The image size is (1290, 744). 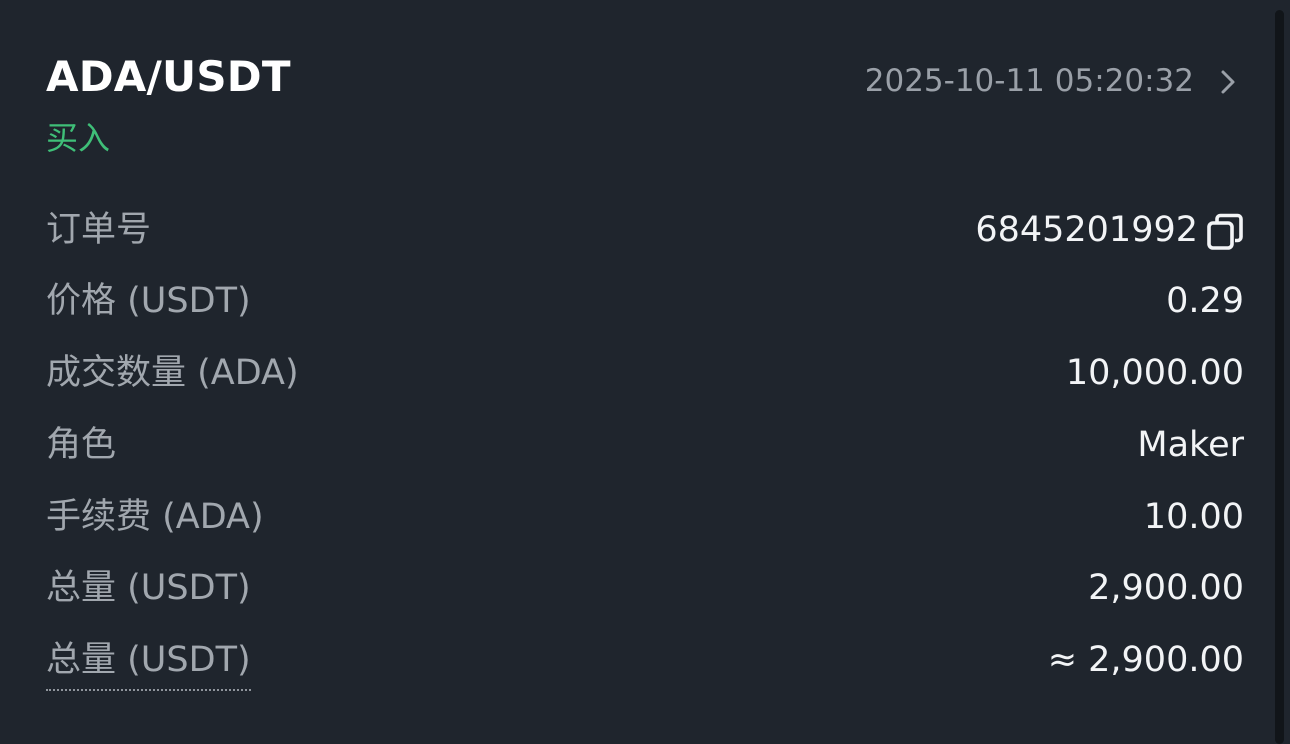 What do you see at coordinates (81, 445) in the screenshot?
I see `role-label: 角色` at bounding box center [81, 445].